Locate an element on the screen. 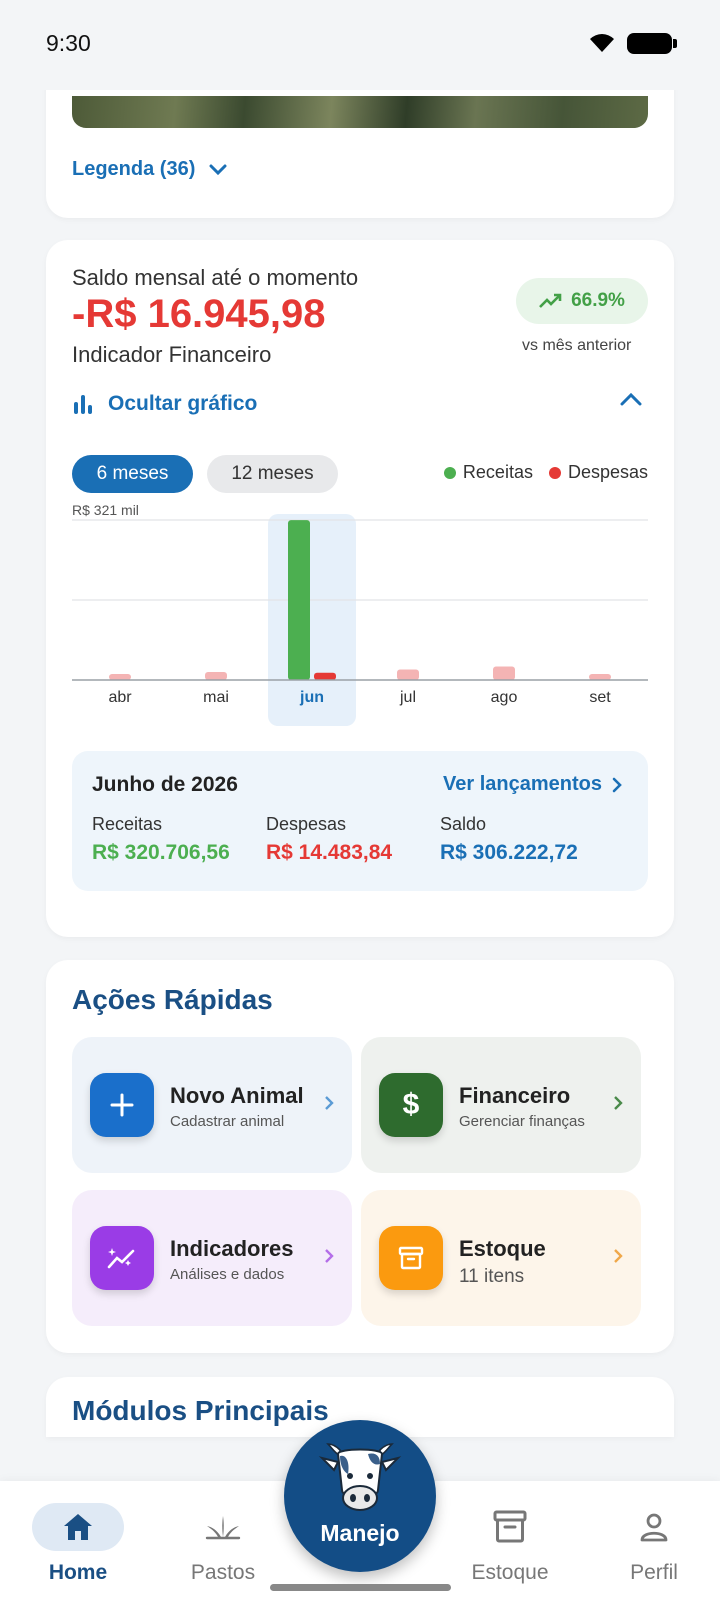  detail-receitas-label: Receitas is located at coordinates (127, 824).